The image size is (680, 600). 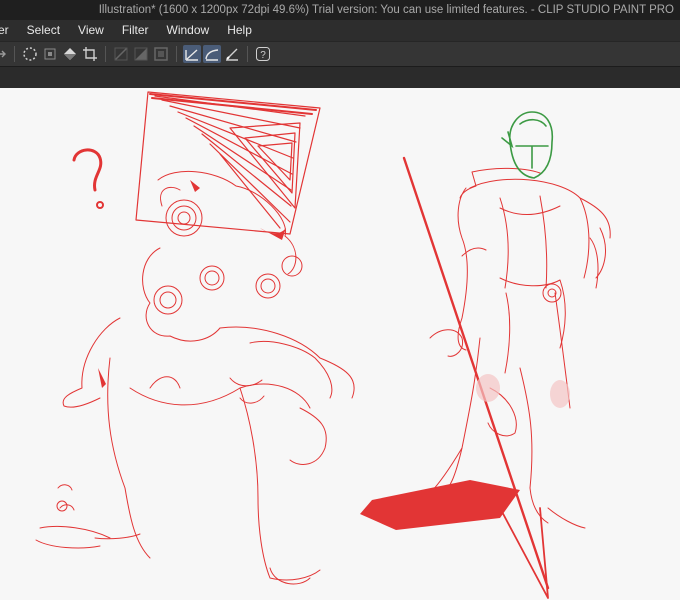 What do you see at coordinates (9, 30) in the screenshot?
I see `menu-layer: er` at bounding box center [9, 30].